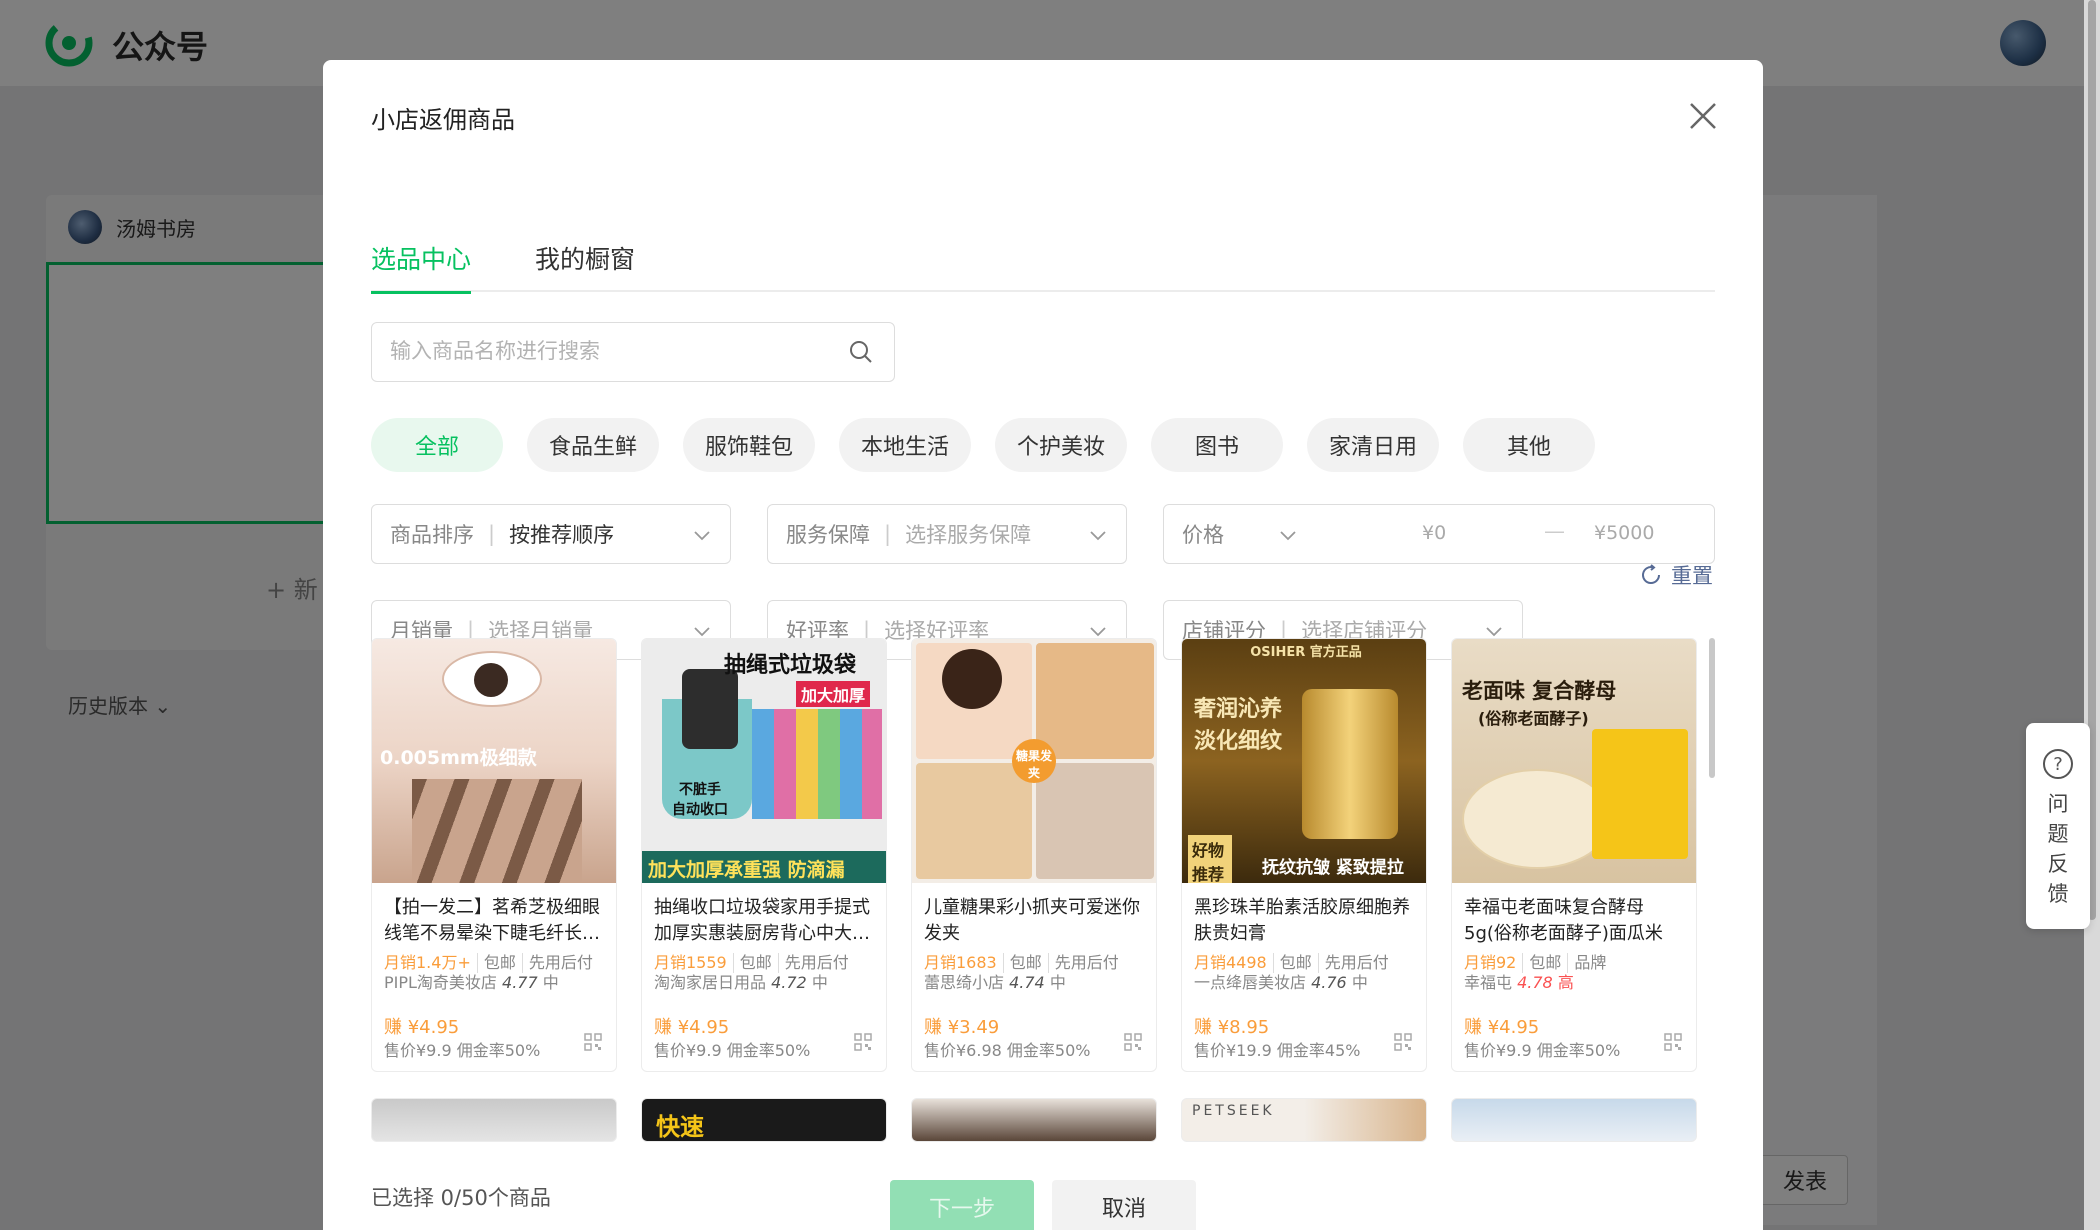 The image size is (2100, 1230). I want to click on shop-info: 蕾思绮小店 4.74 中, so click(1034, 983).